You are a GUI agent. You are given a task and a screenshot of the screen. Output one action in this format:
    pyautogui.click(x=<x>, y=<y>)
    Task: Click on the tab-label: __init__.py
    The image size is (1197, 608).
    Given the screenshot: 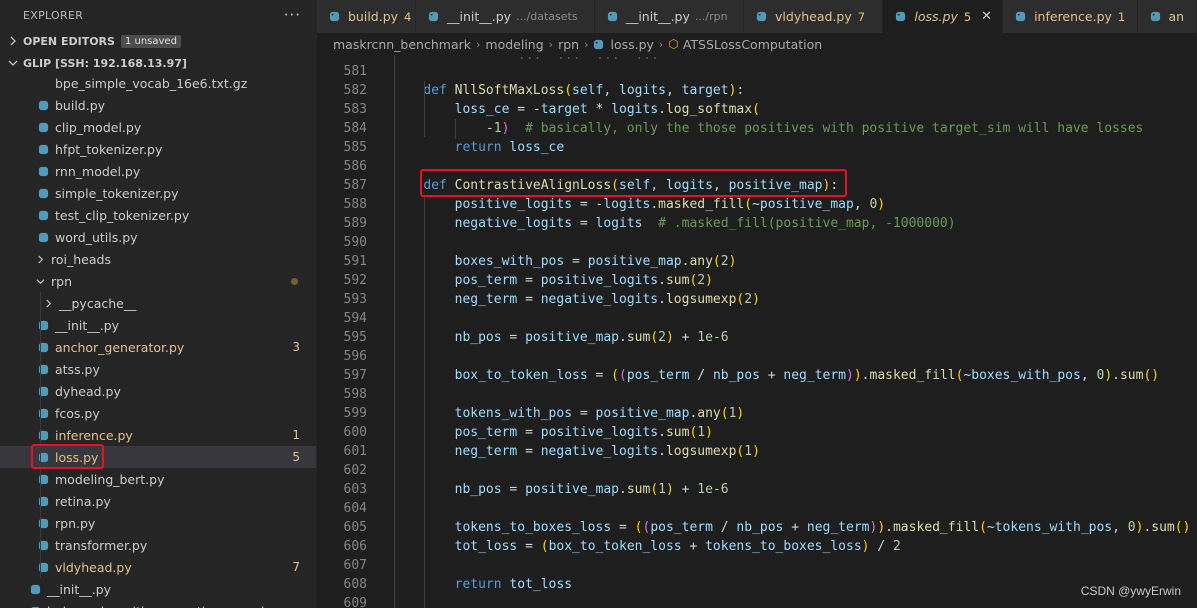 What is the action you would take?
    pyautogui.click(x=479, y=16)
    